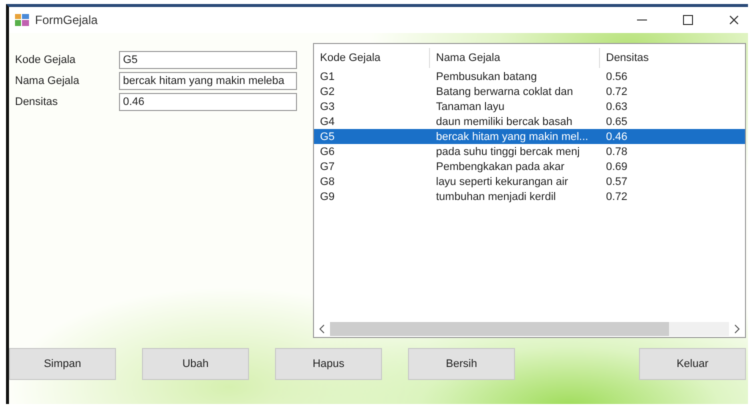 This screenshot has width=750, height=411. What do you see at coordinates (372, 58) in the screenshot?
I see `column-header: Kode Gejala` at bounding box center [372, 58].